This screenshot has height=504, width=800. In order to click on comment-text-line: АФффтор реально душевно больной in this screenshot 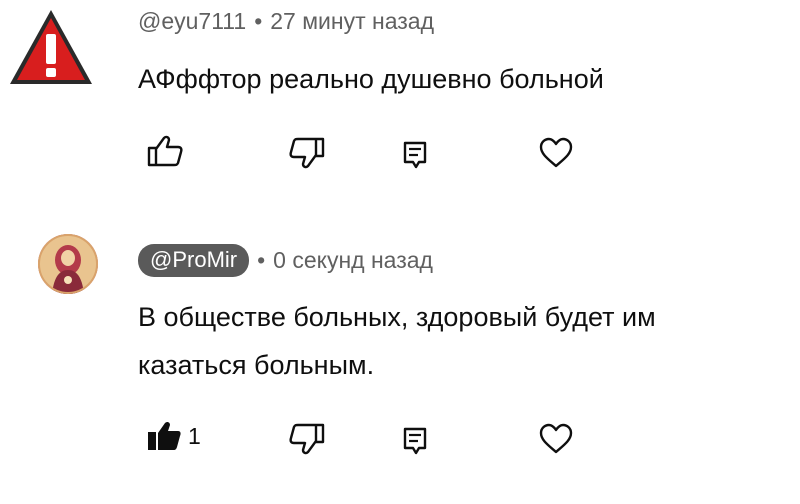, I will do `click(371, 79)`.